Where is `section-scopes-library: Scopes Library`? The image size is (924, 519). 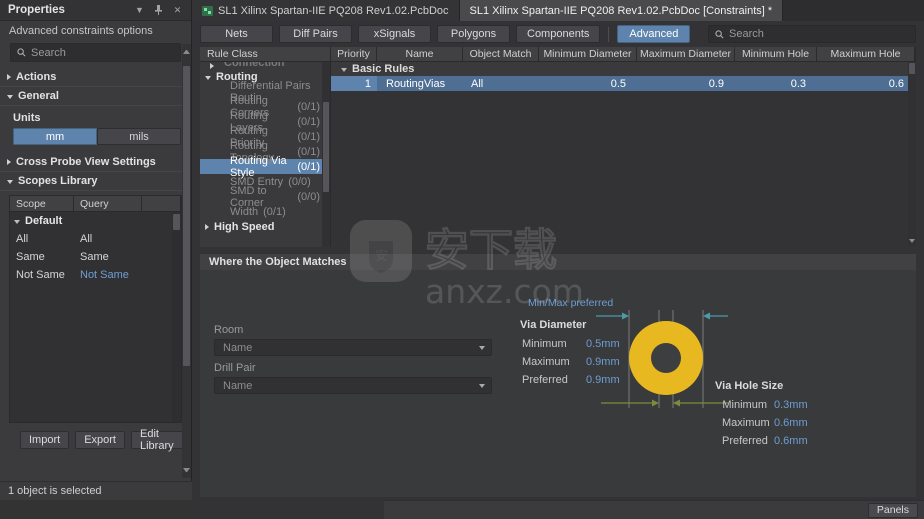
section-scopes-library: Scopes Library is located at coordinates (95, 181).